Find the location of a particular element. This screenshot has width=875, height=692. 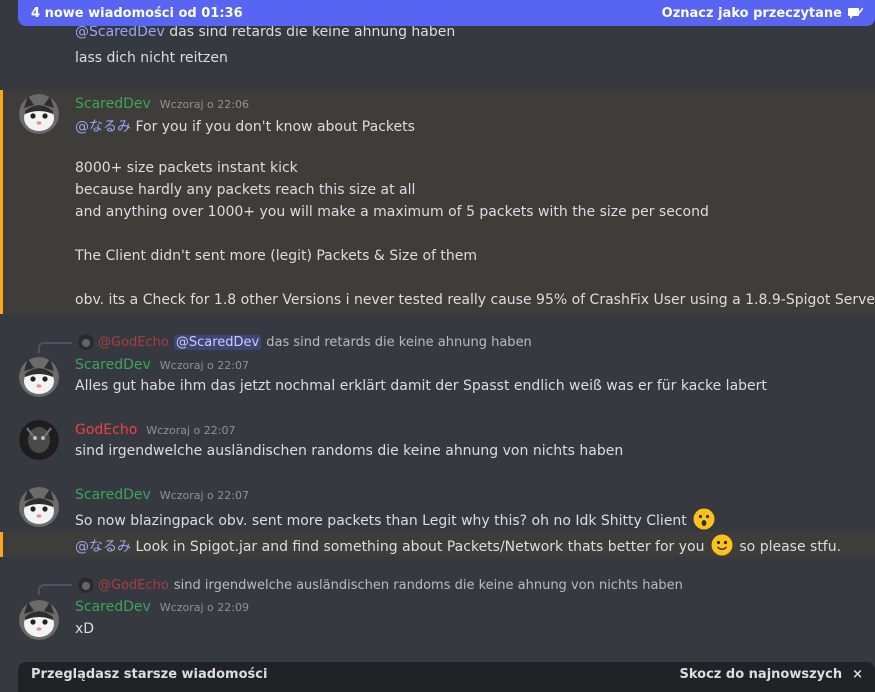

close-icon: × is located at coordinates (857, 679).